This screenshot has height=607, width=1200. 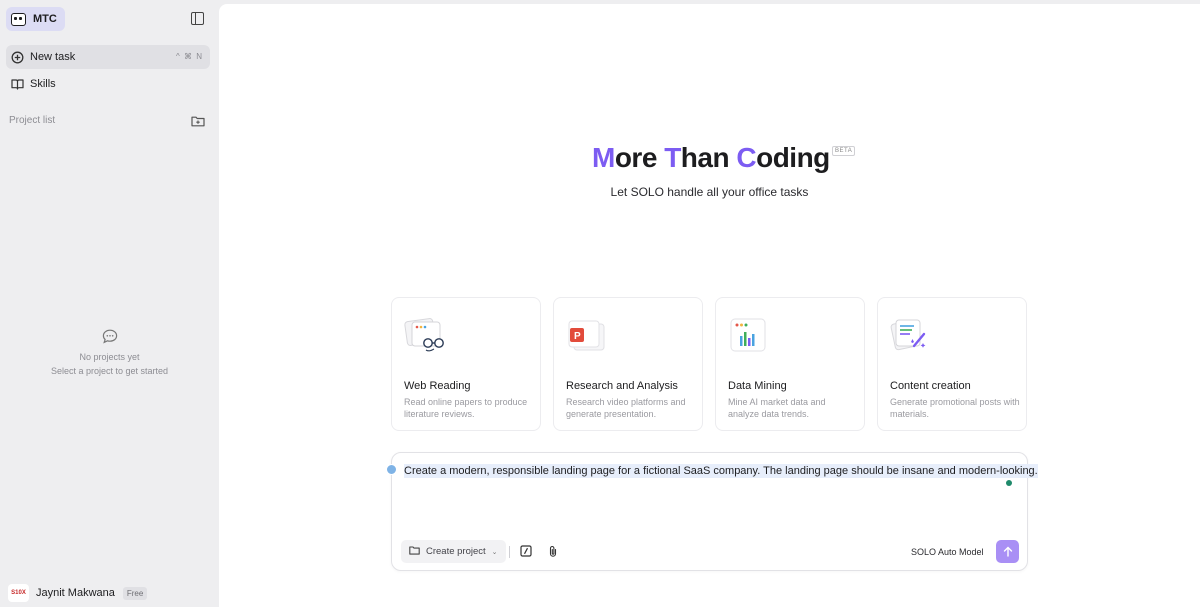 I want to click on hero-title-han: han, so click(x=708, y=157).